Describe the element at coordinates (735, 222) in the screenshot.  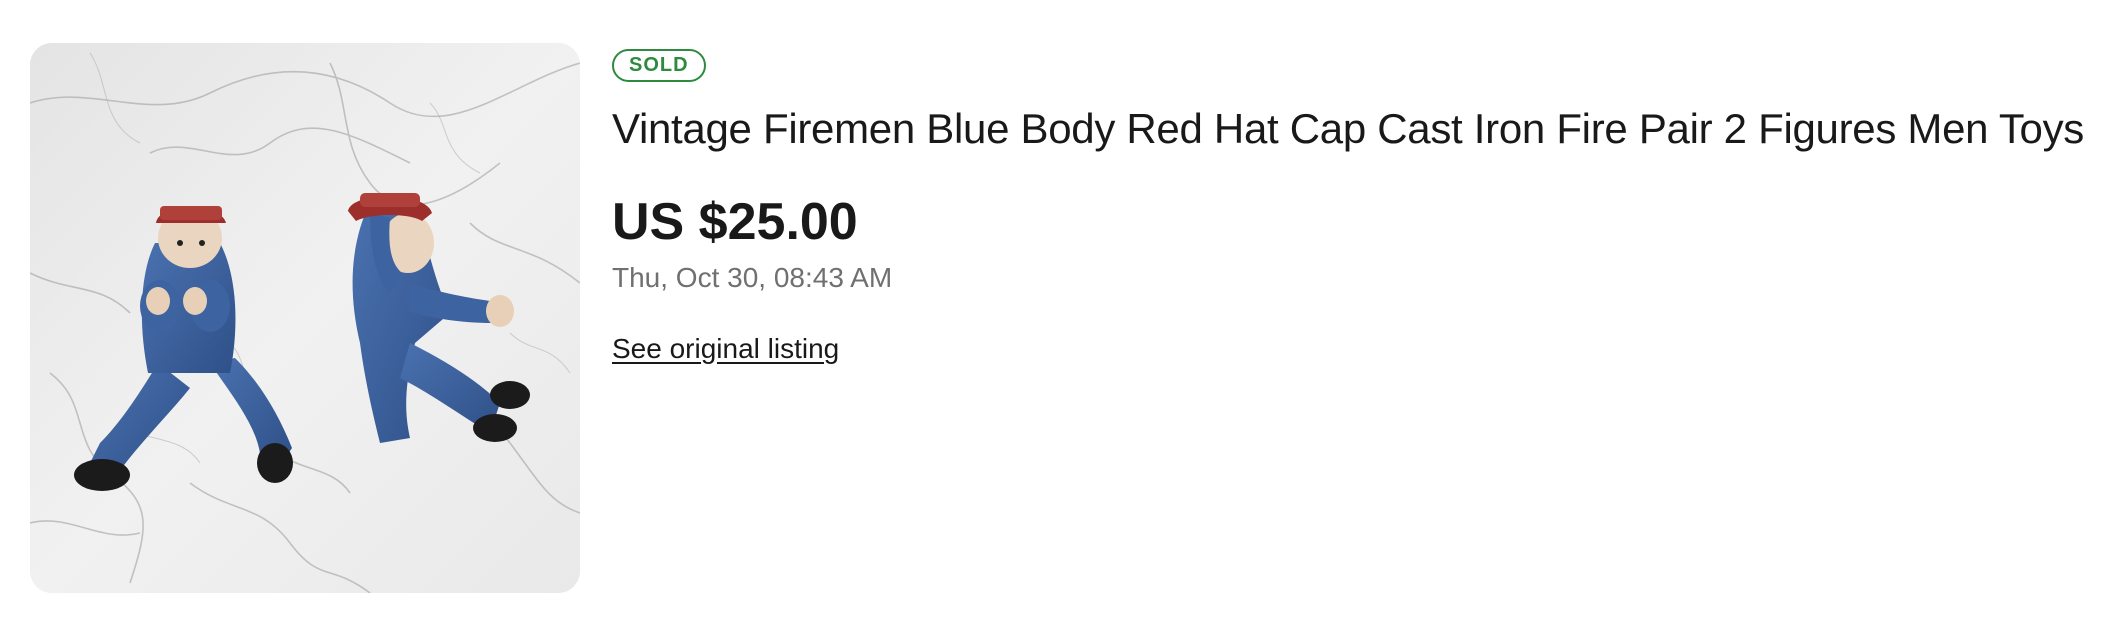
I see `listing-price: US $25.00` at that location.